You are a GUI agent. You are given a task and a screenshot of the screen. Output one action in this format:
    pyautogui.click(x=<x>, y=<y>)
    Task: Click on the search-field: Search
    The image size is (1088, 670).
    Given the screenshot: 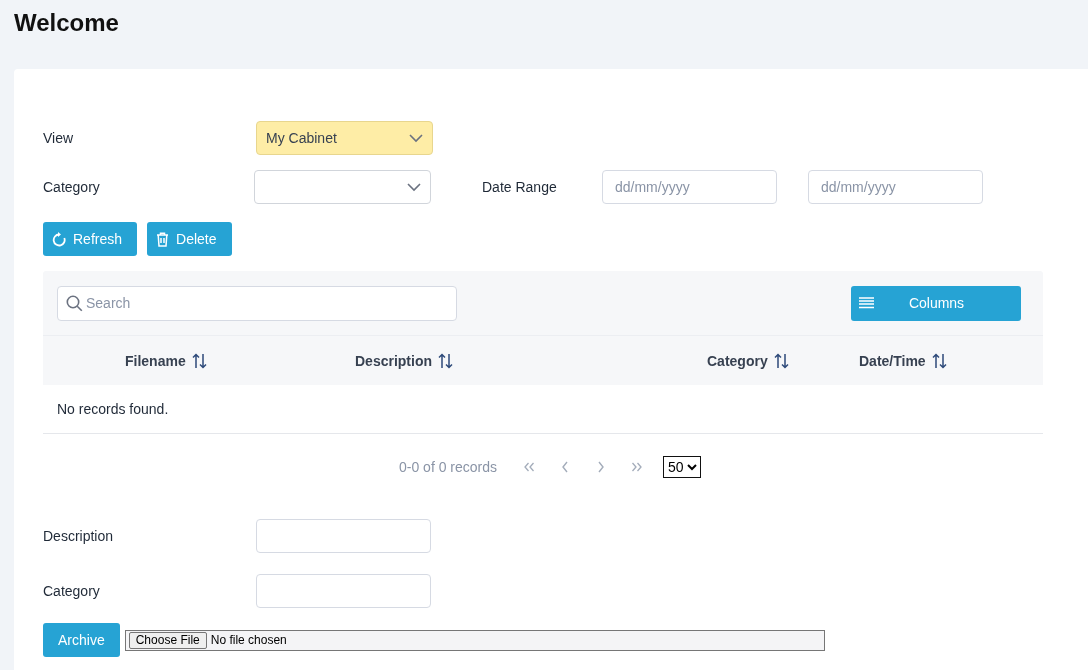 What is the action you would take?
    pyautogui.click(x=257, y=303)
    